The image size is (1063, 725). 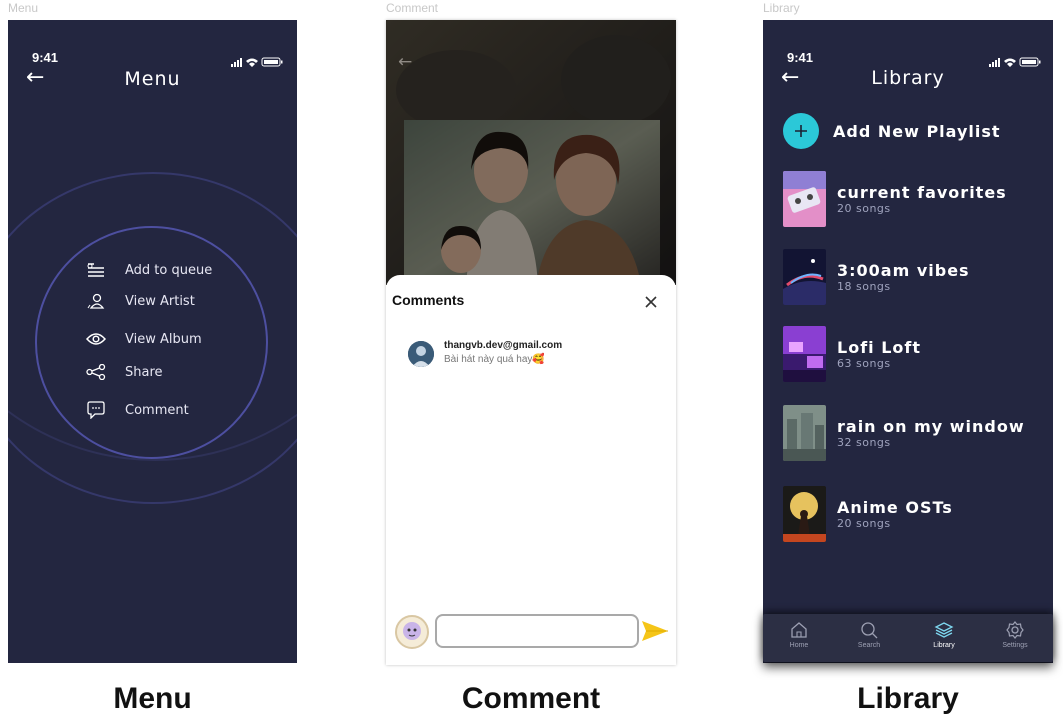 I want to click on playlist-item: current favorites 20 songs, so click(x=895, y=199).